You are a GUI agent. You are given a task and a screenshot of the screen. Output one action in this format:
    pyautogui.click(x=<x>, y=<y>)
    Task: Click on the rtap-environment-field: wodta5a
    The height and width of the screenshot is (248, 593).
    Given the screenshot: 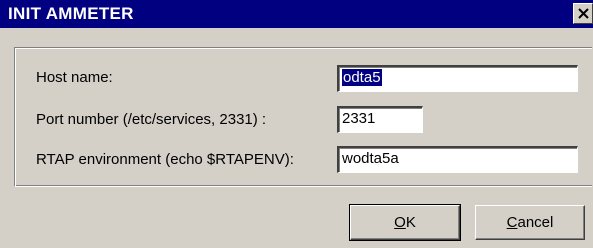 What is the action you would take?
    pyautogui.click(x=457, y=159)
    